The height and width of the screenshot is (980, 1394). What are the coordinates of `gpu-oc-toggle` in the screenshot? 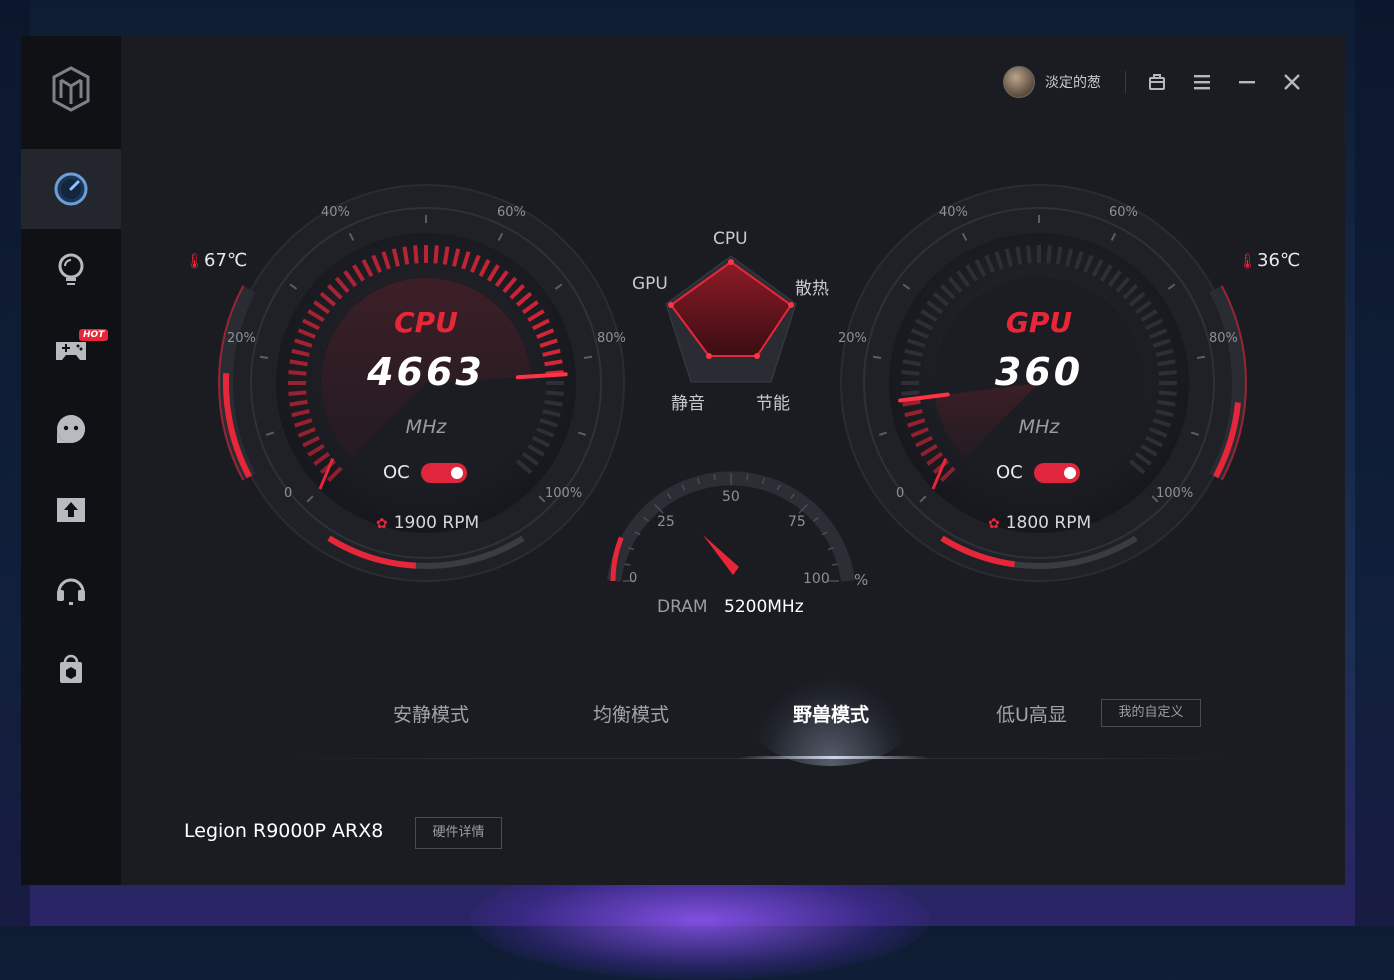 It's located at (1057, 473).